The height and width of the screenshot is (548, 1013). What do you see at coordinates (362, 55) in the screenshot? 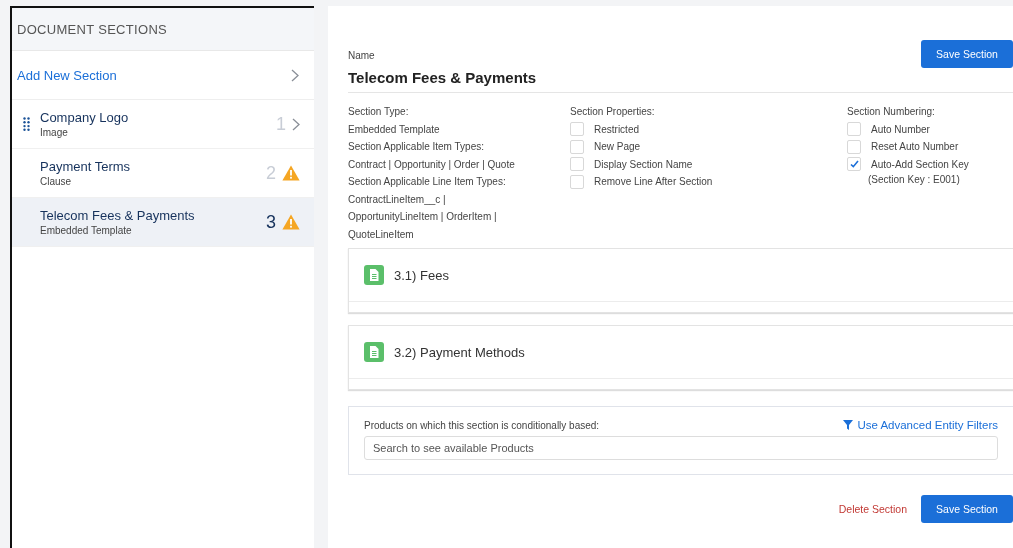
I see `name-label: Name` at bounding box center [362, 55].